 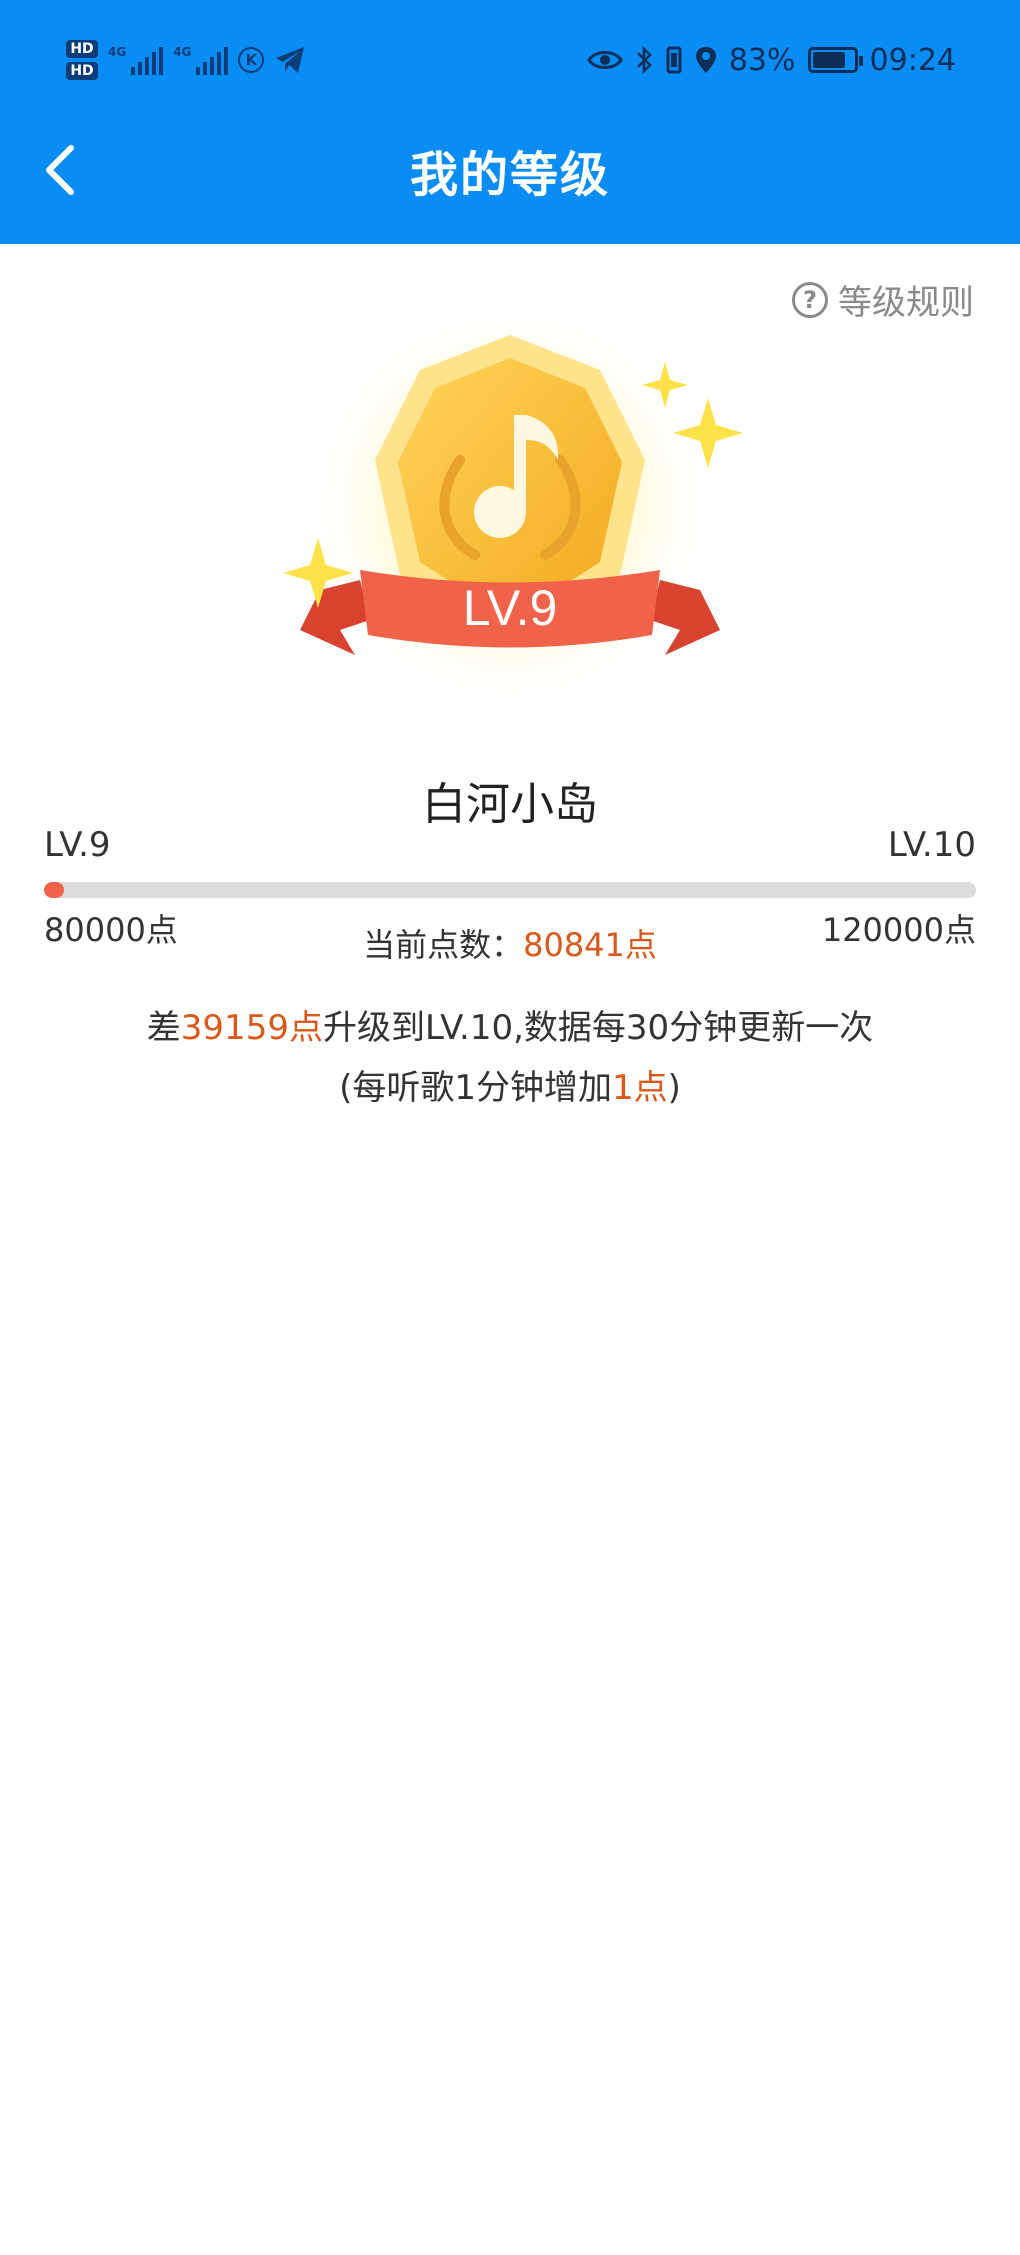 What do you see at coordinates (590, 945) in the screenshot?
I see `current-points-value: 80841点` at bounding box center [590, 945].